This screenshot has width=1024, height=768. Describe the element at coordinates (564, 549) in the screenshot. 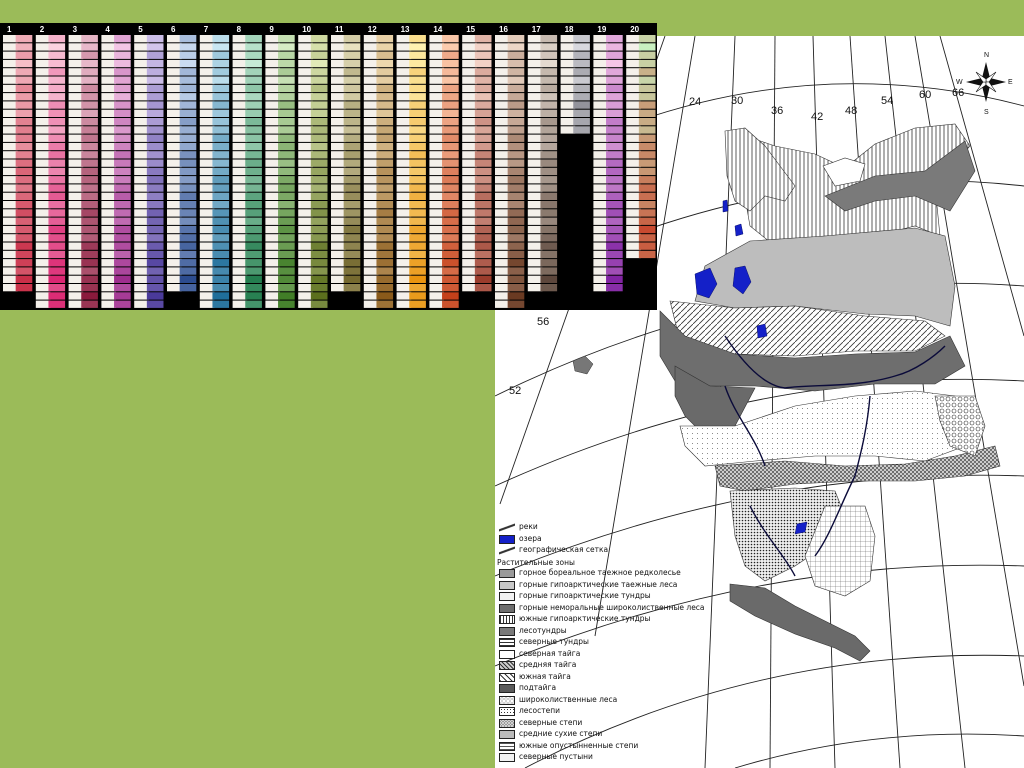

I see `legend-item-label: географическая сетка` at that location.